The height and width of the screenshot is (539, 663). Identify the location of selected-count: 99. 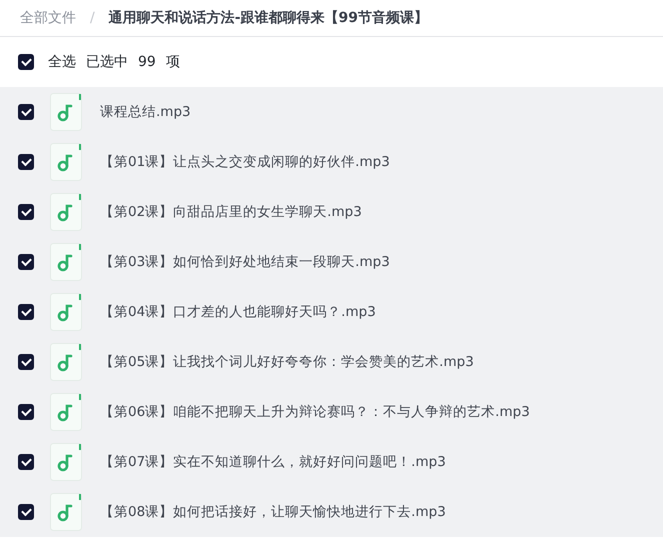
(147, 62).